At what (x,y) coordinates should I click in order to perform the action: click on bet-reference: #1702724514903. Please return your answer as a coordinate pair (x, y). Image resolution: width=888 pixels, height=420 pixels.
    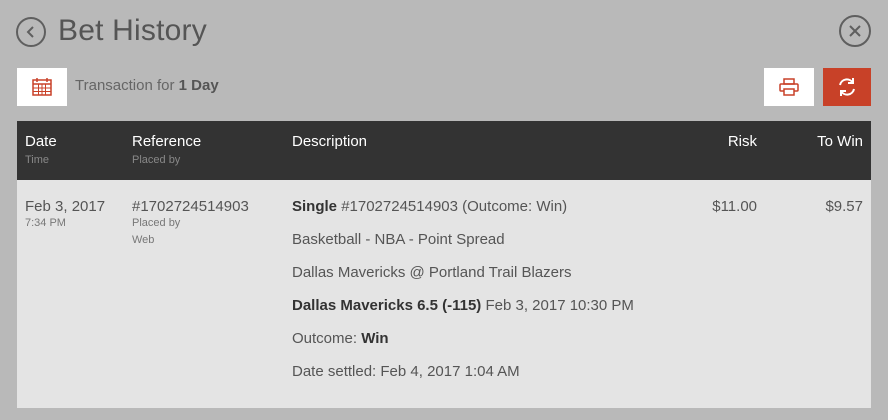
    Looking at the image, I should click on (190, 206).